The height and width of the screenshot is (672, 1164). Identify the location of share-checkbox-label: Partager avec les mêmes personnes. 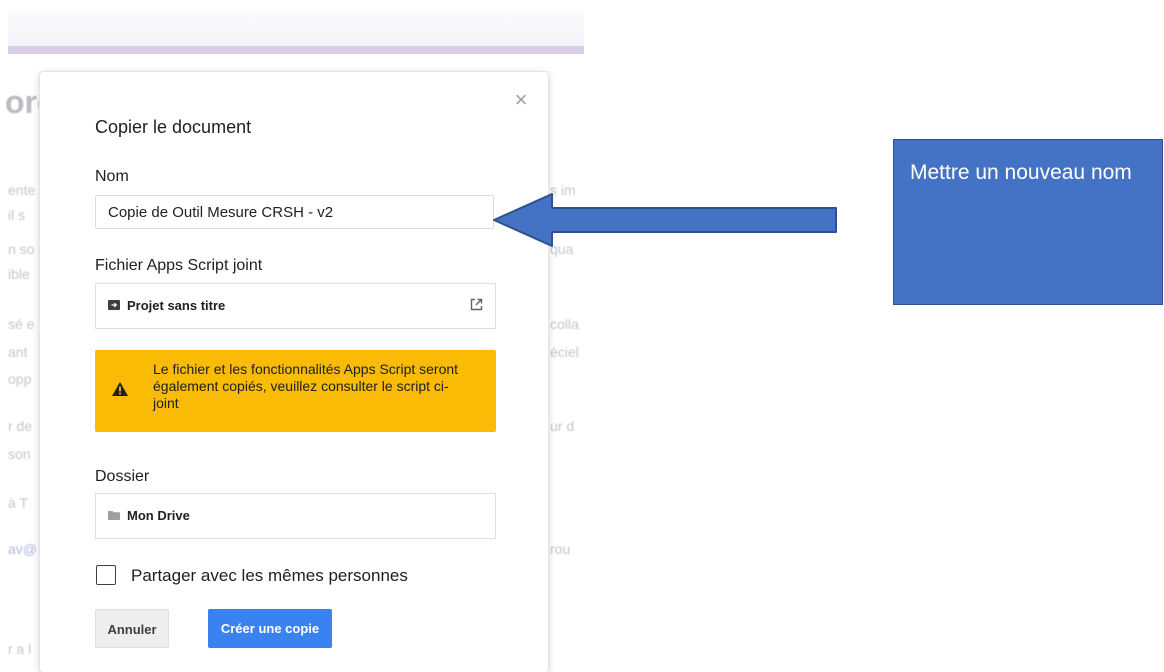
(269, 576).